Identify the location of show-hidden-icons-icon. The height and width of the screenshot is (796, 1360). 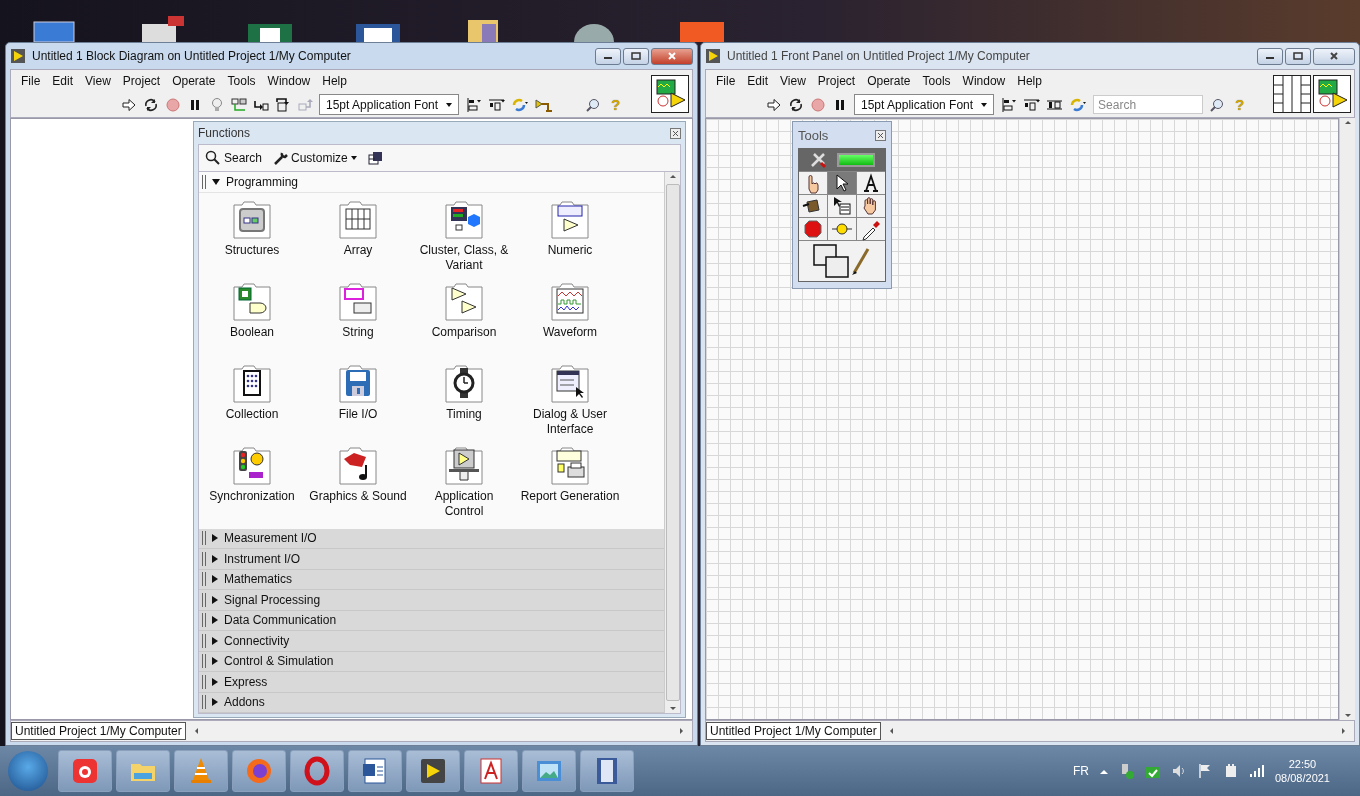
(1103, 771).